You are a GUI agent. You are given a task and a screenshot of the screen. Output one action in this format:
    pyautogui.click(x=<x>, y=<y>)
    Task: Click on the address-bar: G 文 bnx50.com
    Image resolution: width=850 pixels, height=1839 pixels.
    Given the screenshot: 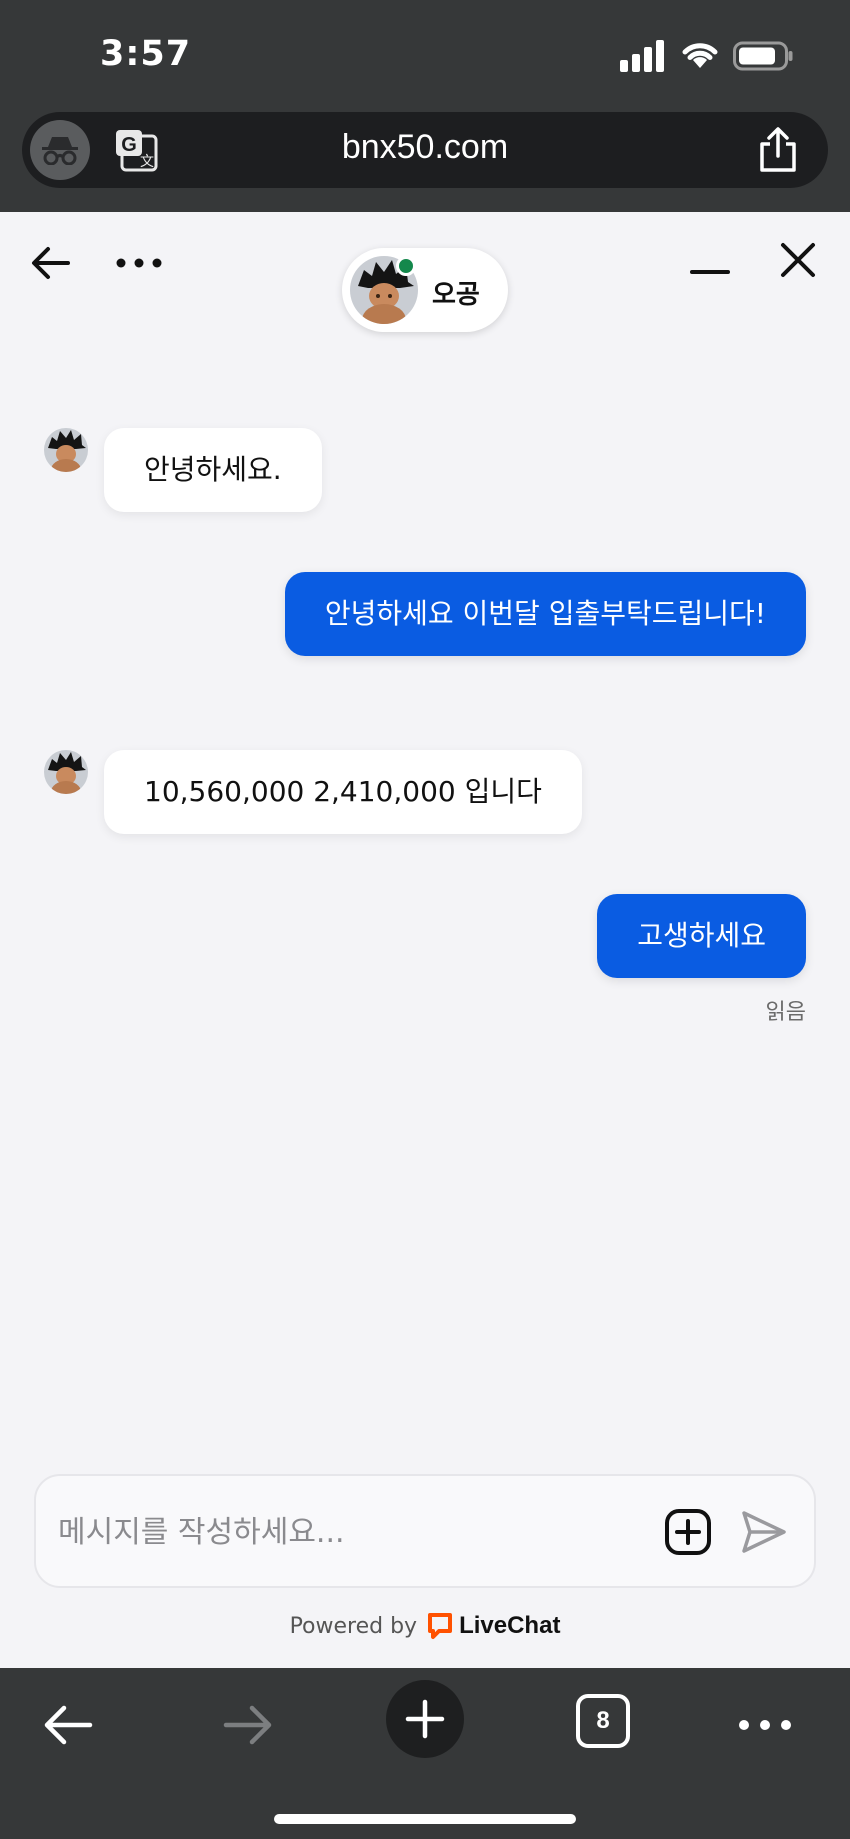 What is the action you would take?
    pyautogui.click(x=425, y=150)
    